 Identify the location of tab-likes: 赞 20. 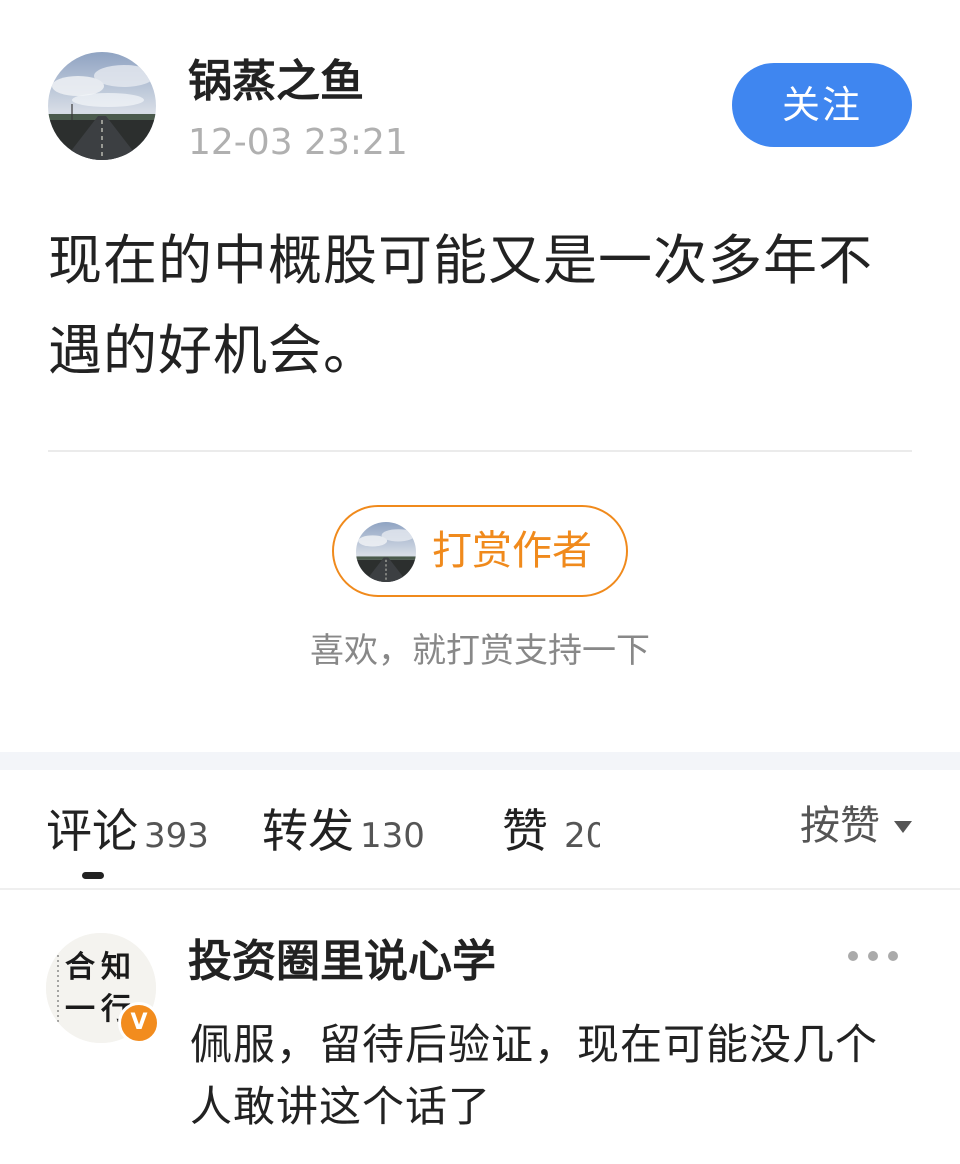
(551, 831).